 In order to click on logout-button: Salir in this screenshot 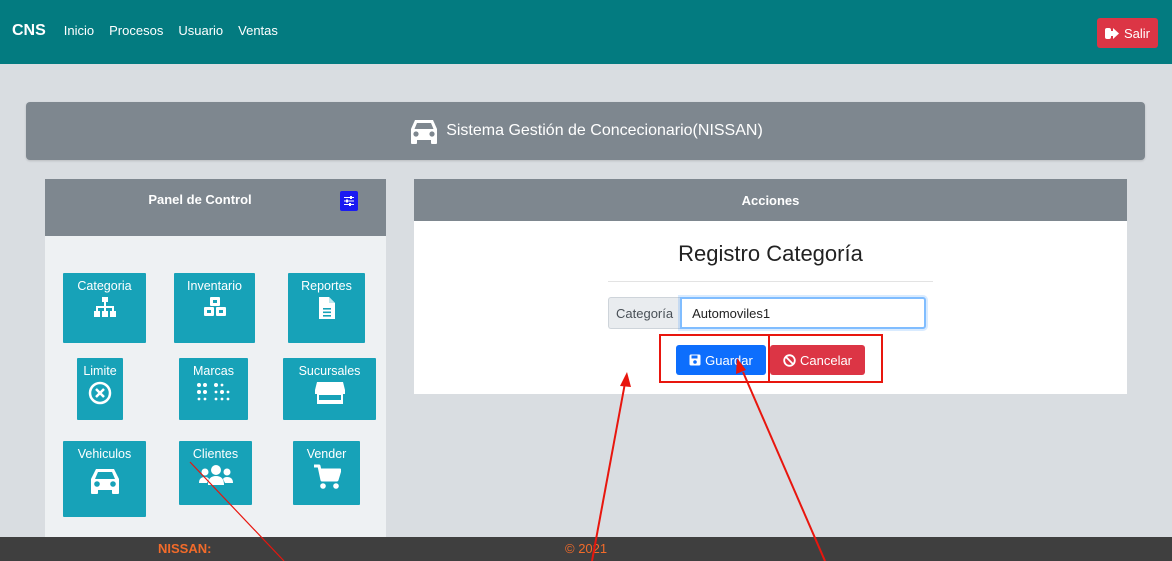, I will do `click(1127, 33)`.